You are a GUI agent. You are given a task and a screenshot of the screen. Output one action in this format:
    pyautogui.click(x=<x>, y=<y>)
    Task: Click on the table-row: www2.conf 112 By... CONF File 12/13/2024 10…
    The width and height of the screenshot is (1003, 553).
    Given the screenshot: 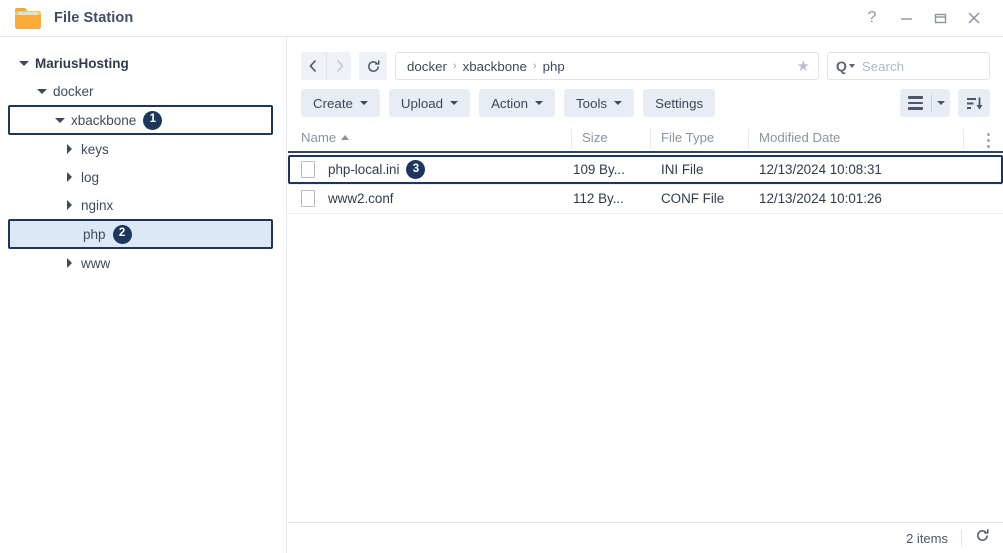 What is the action you would take?
    pyautogui.click(x=645, y=198)
    